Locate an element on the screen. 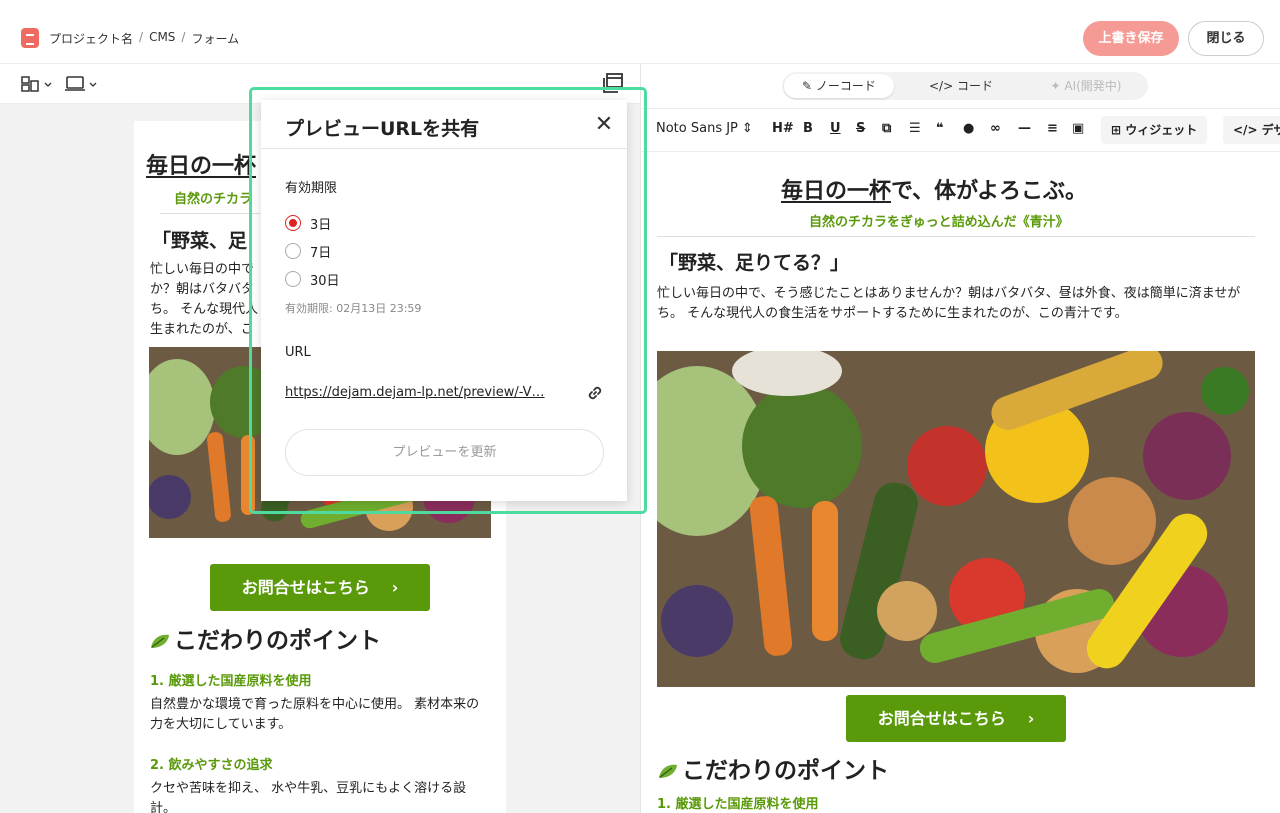 This screenshot has height=813, width=1280. article-subtitle: 自然のチカラをぎゅっと詰め込んだ《青汁》 is located at coordinates (939, 220).